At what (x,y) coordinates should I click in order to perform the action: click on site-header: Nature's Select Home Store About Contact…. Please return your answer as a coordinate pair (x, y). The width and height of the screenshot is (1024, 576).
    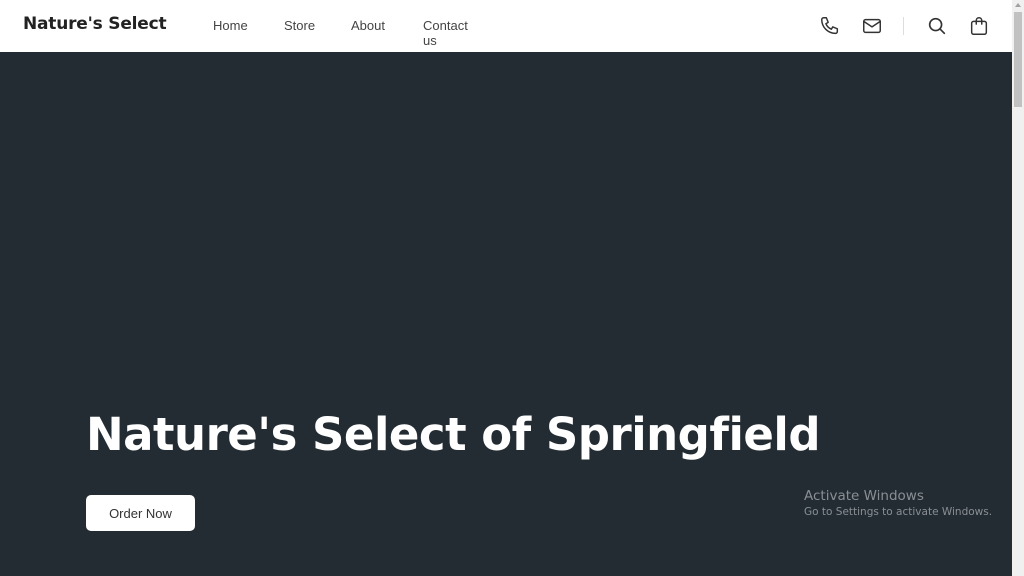
    Looking at the image, I should click on (506, 26).